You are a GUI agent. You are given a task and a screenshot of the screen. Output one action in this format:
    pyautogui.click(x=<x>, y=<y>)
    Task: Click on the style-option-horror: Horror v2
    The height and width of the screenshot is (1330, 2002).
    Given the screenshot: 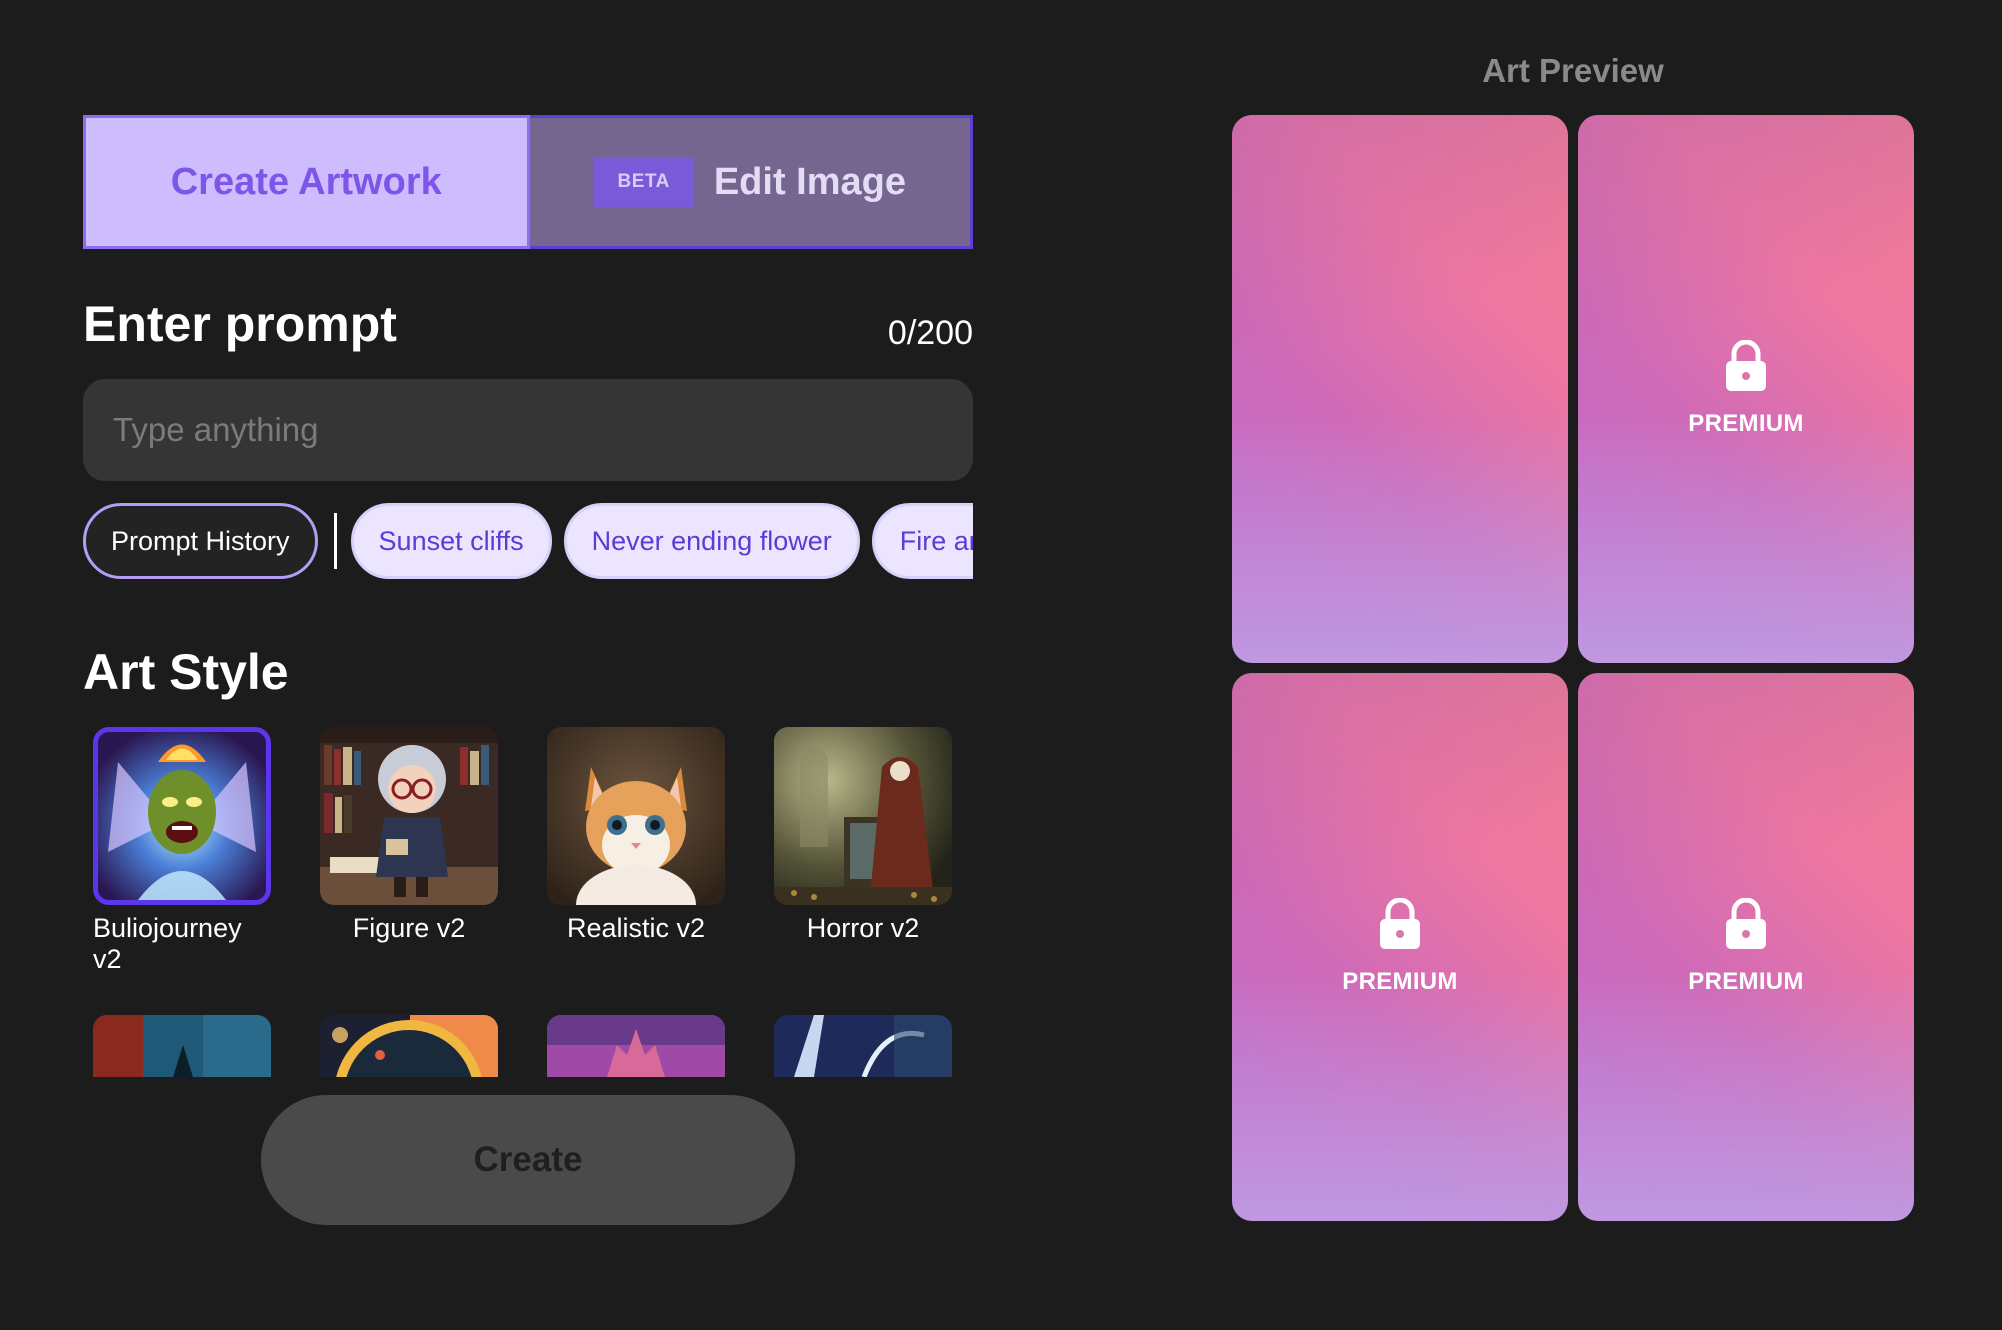 What is the action you would take?
    pyautogui.click(x=863, y=851)
    